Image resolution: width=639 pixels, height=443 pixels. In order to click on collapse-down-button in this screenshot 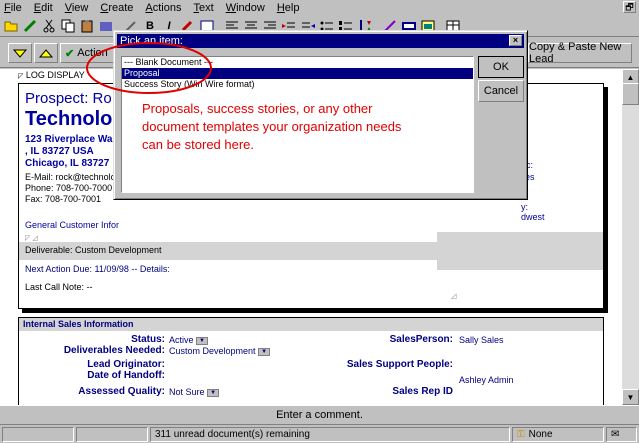, I will do `click(20, 53)`.